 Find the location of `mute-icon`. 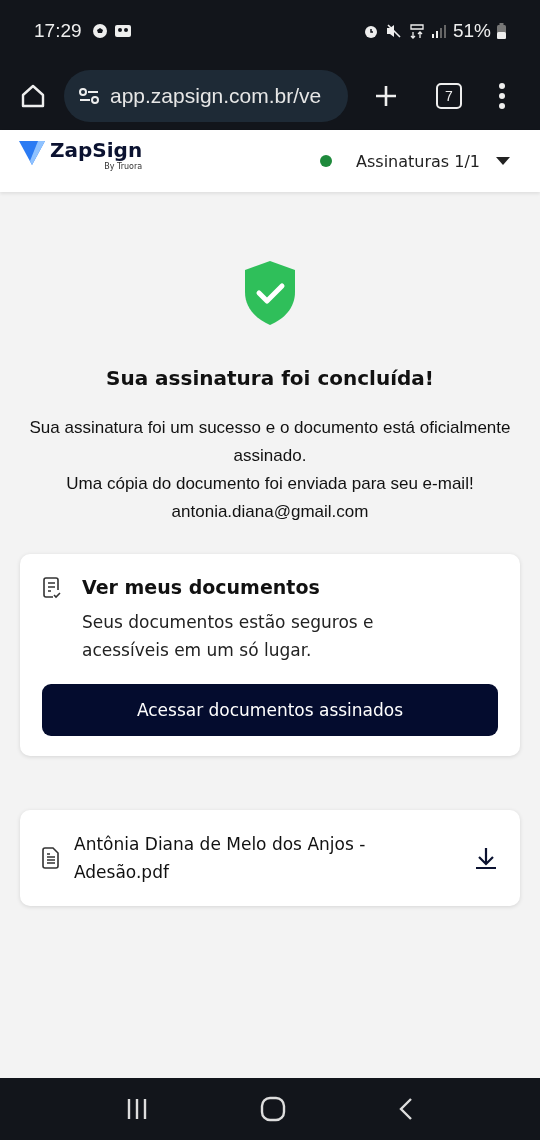

mute-icon is located at coordinates (393, 31).